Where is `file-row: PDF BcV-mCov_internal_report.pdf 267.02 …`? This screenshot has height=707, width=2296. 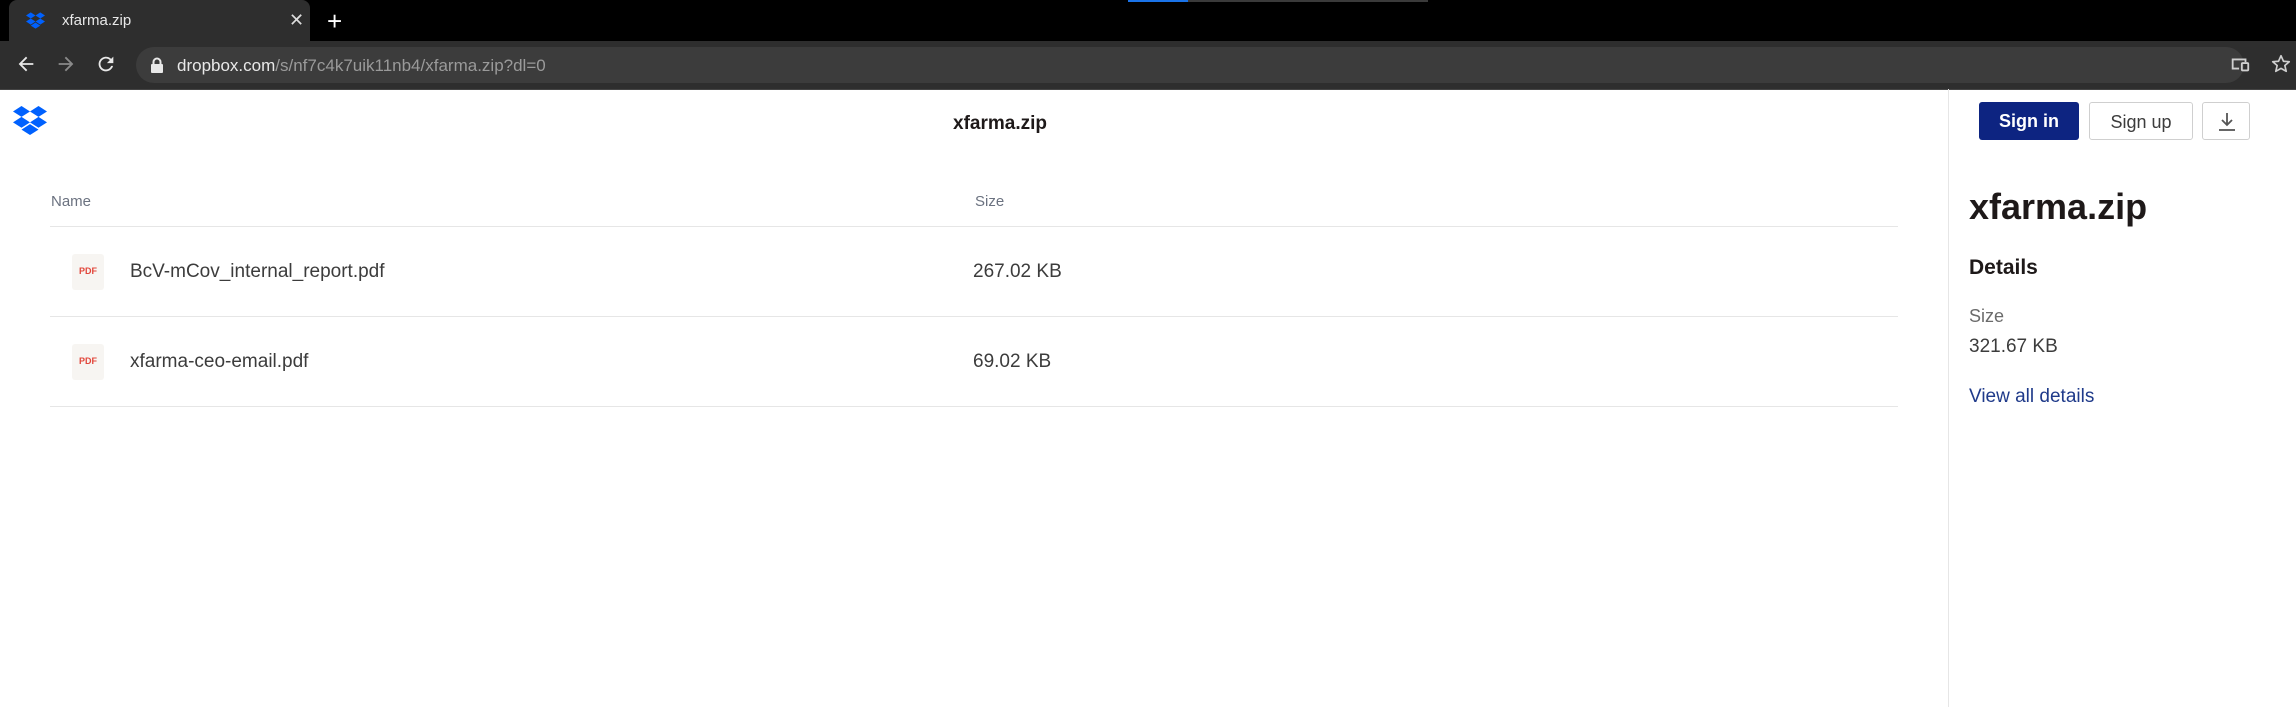
file-row: PDF BcV-mCov_internal_report.pdf 267.02 … is located at coordinates (974, 271).